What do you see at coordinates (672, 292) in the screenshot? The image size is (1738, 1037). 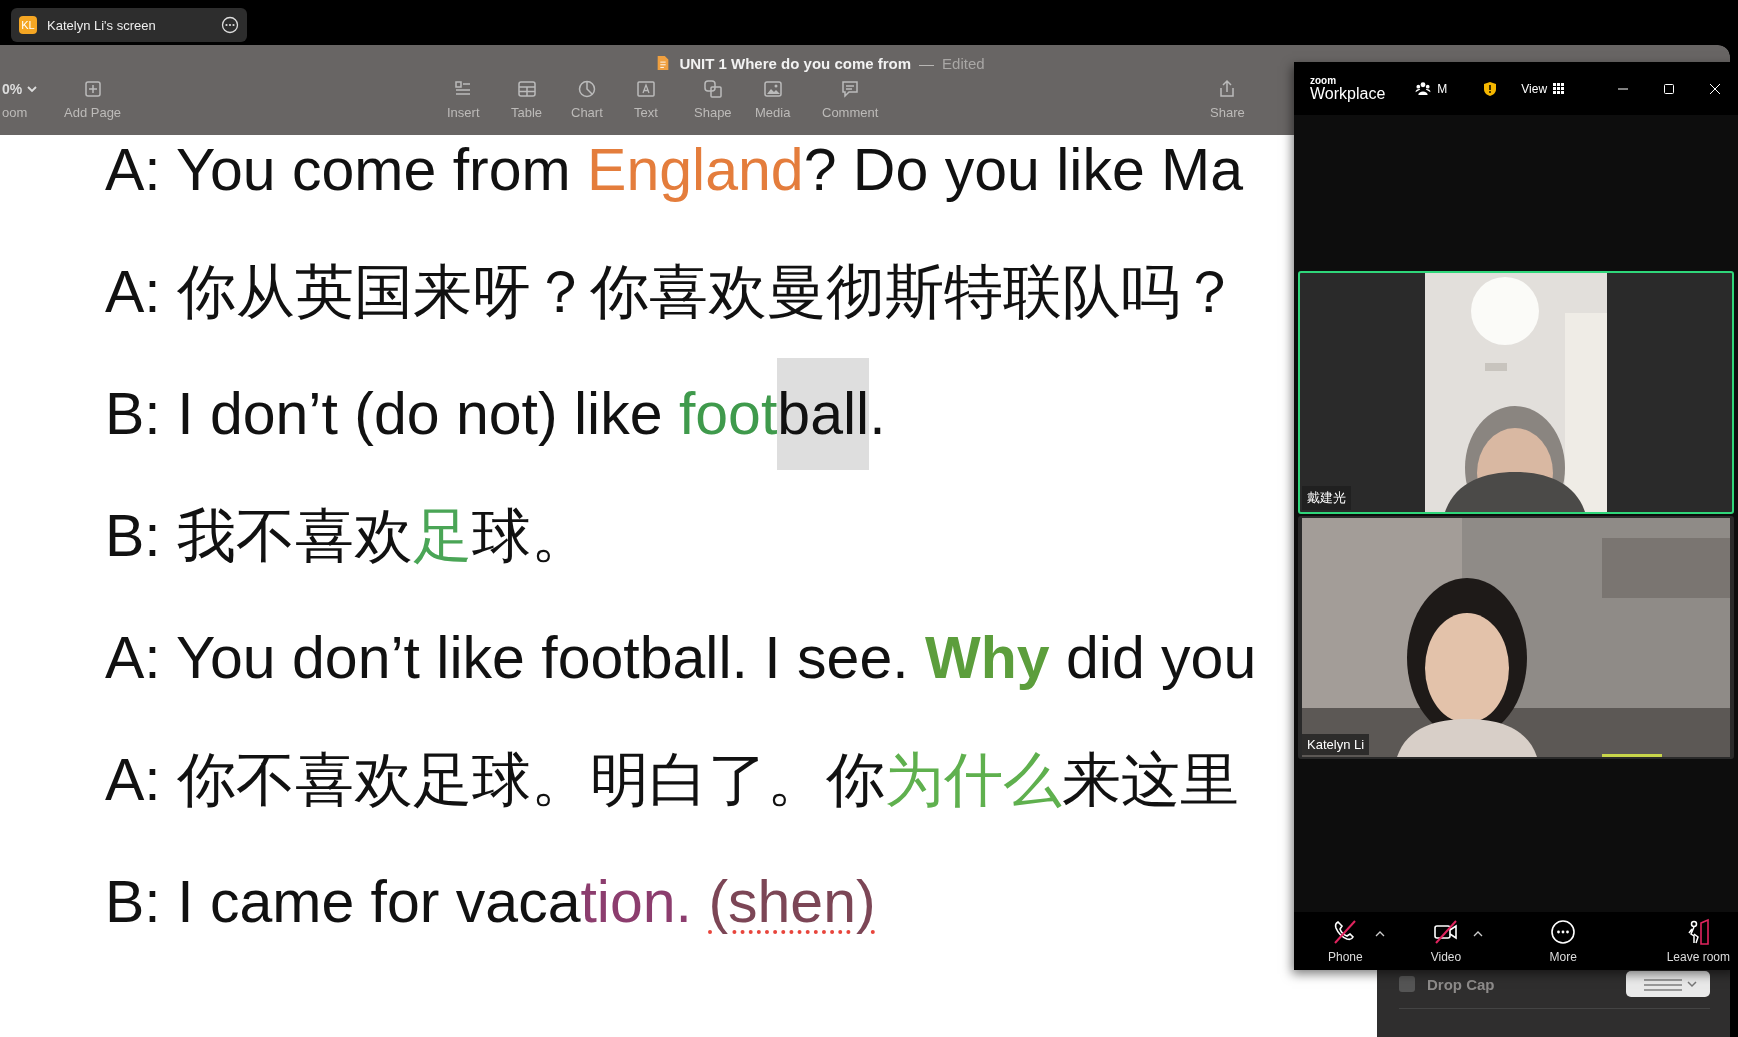 I see `document-line: A: 你从英国来呀？你喜欢曼彻斯特联队吗？` at bounding box center [672, 292].